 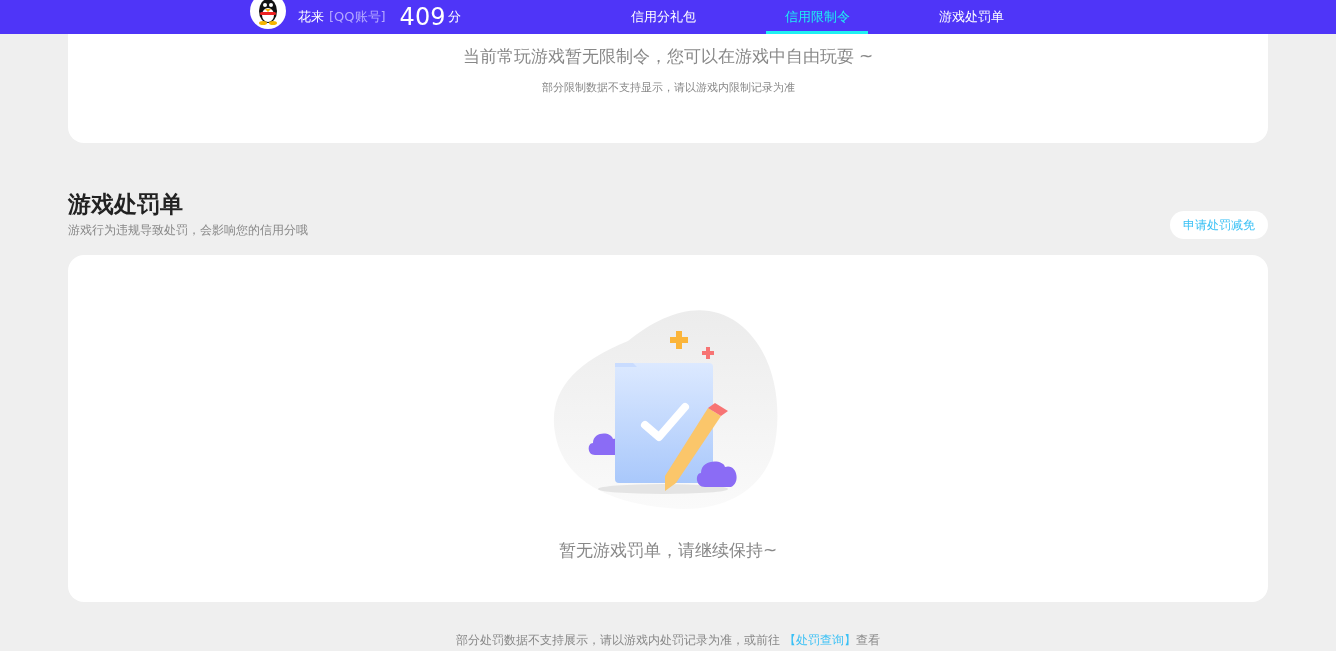 I want to click on section-title: 游戏处罚单, so click(x=126, y=204).